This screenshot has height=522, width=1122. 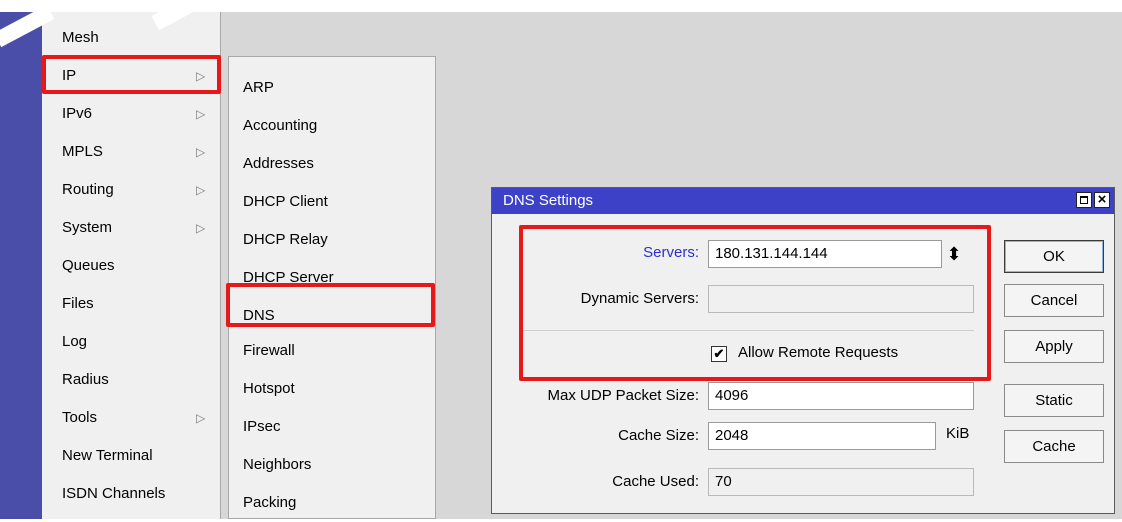 What do you see at coordinates (21, 259) in the screenshot?
I see `left-vertical-bar` at bounding box center [21, 259].